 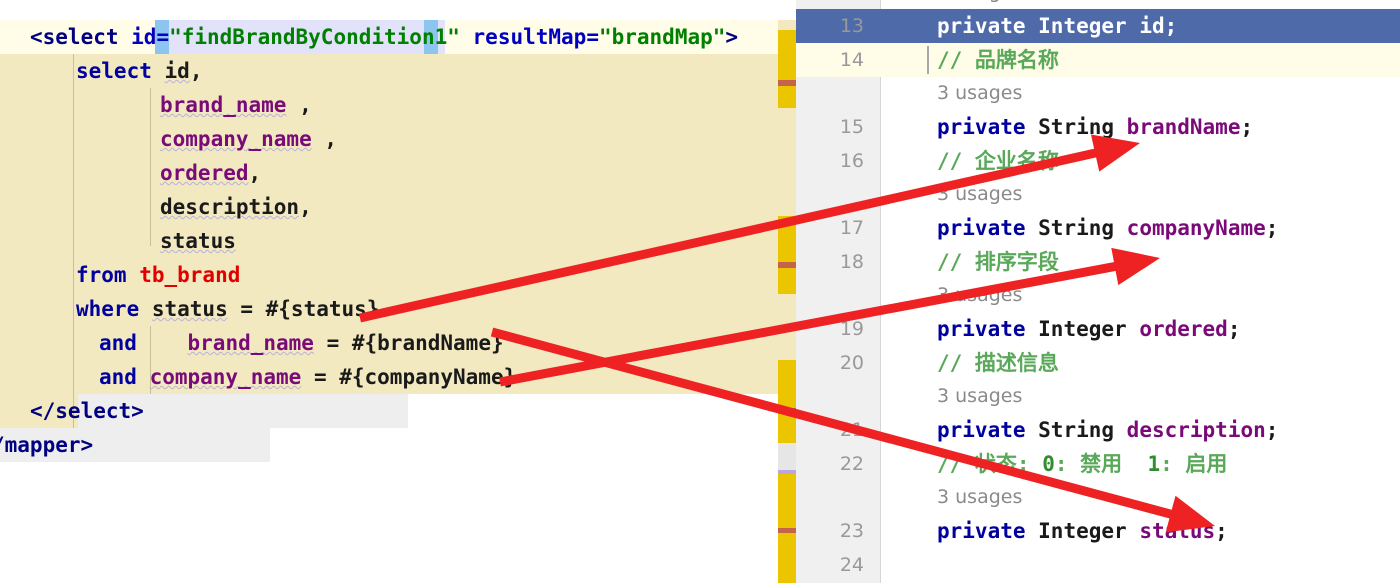 What do you see at coordinates (1098, 262) in the screenshot?
I see `java-code-line: 18 // 排序字段` at bounding box center [1098, 262].